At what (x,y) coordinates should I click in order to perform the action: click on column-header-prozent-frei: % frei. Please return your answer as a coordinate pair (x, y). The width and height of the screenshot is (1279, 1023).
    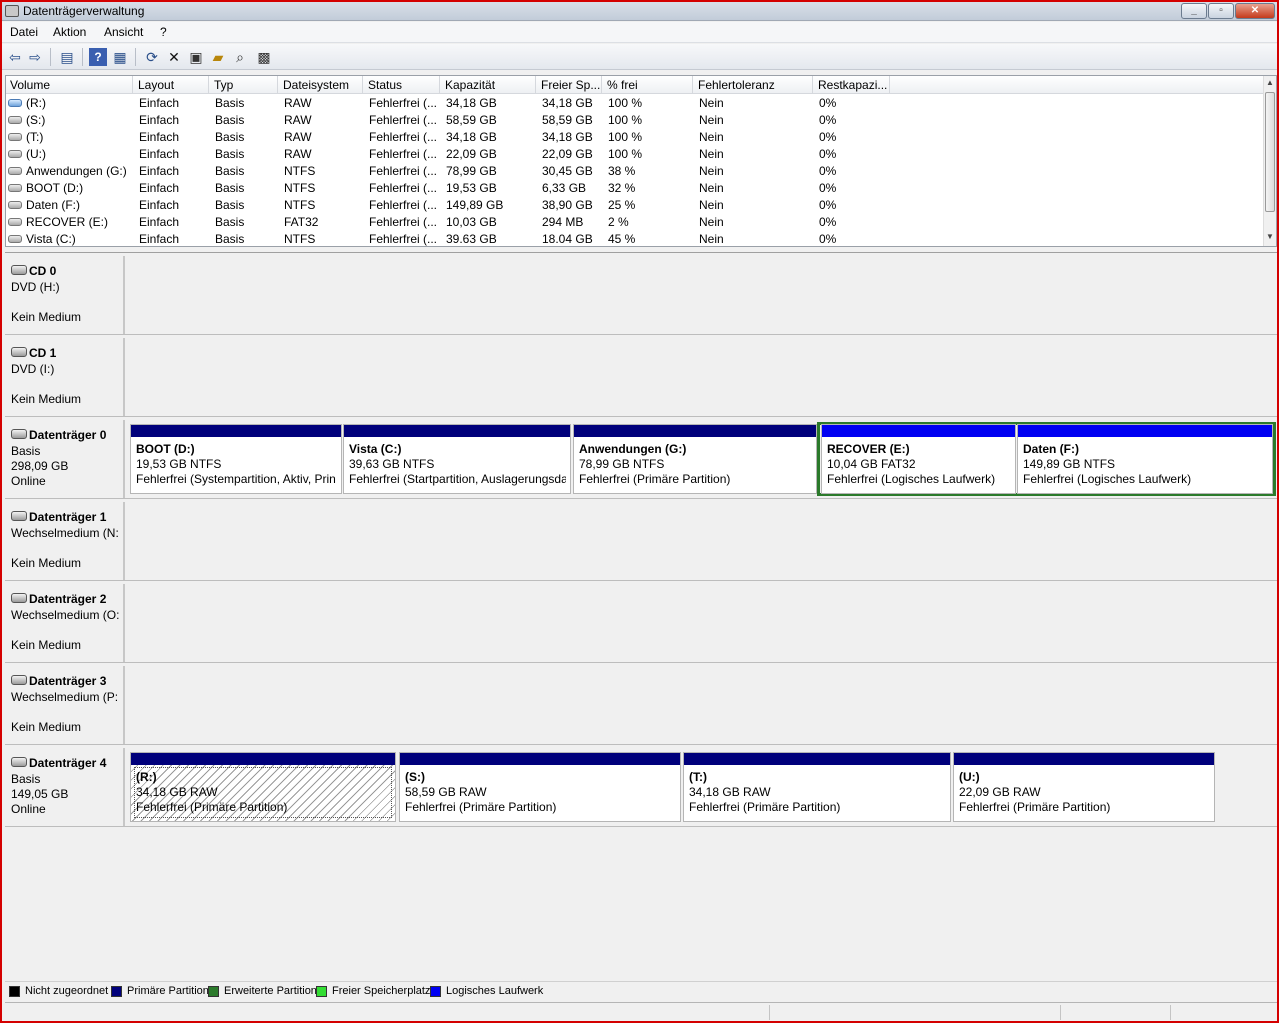
    Looking at the image, I should click on (622, 85).